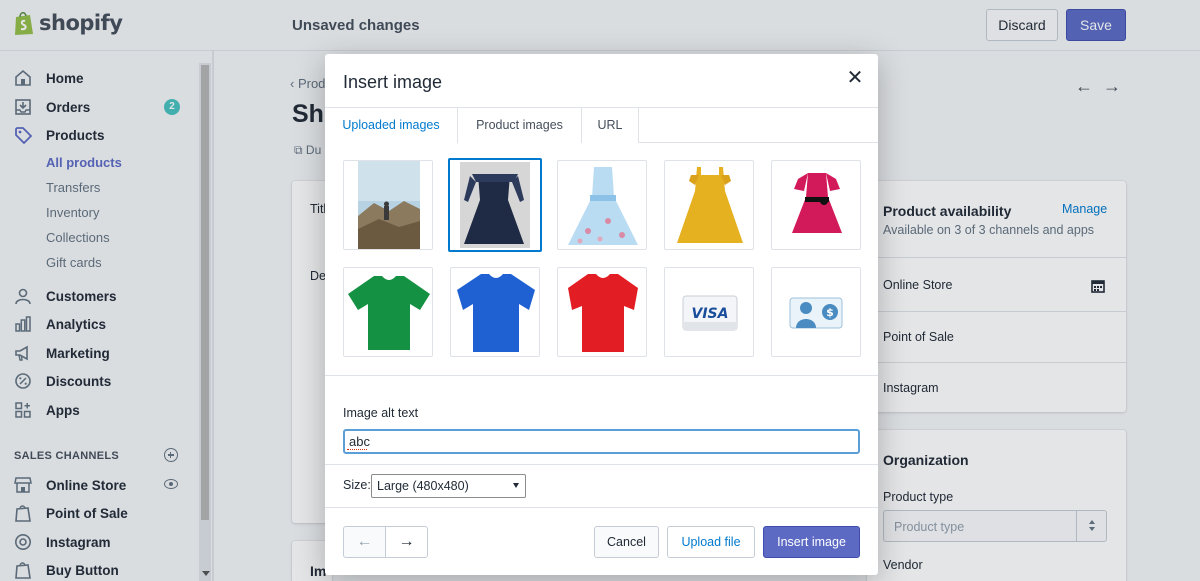 Image resolution: width=1200 pixels, height=581 pixels. I want to click on red-tshirt-image, so click(602, 312).